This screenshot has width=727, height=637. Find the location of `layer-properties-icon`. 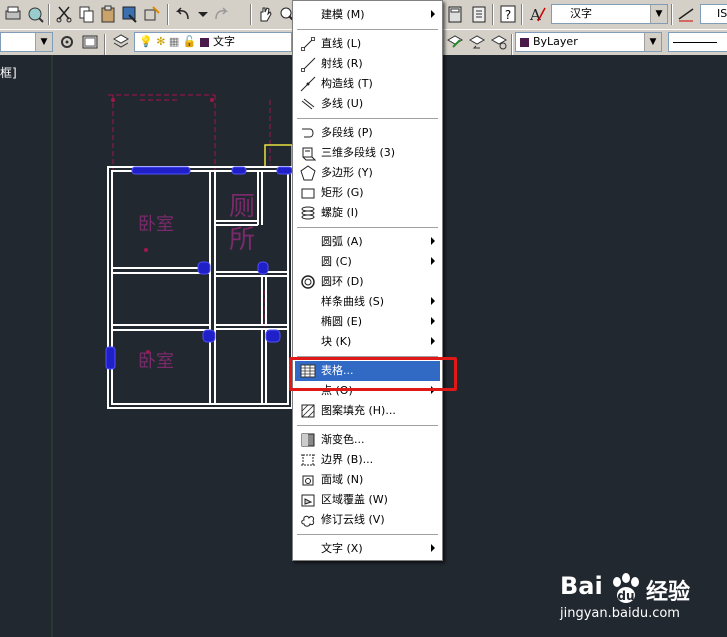

layer-properties-icon is located at coordinates (121, 42).